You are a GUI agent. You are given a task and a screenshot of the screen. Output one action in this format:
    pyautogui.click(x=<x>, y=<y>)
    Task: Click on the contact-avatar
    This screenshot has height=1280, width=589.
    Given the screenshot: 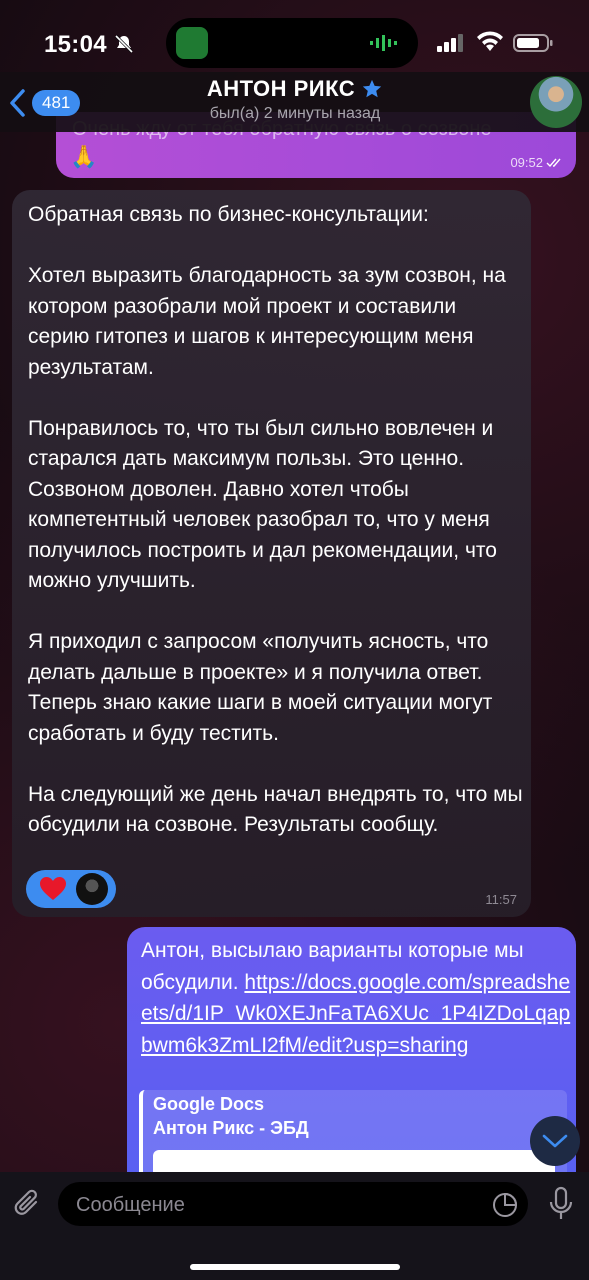 What is the action you would take?
    pyautogui.click(x=556, y=102)
    